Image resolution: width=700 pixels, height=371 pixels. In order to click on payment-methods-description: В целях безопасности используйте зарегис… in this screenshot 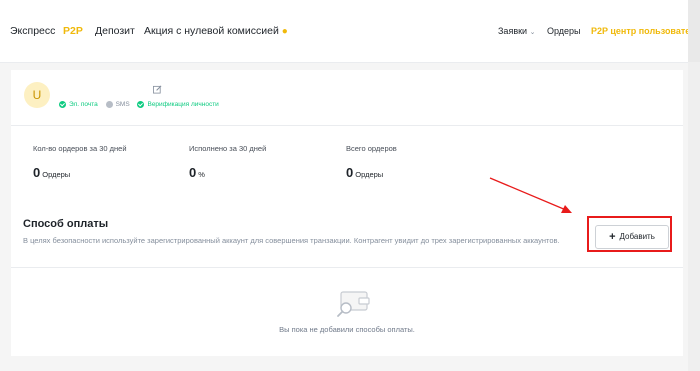, I will do `click(291, 240)`.